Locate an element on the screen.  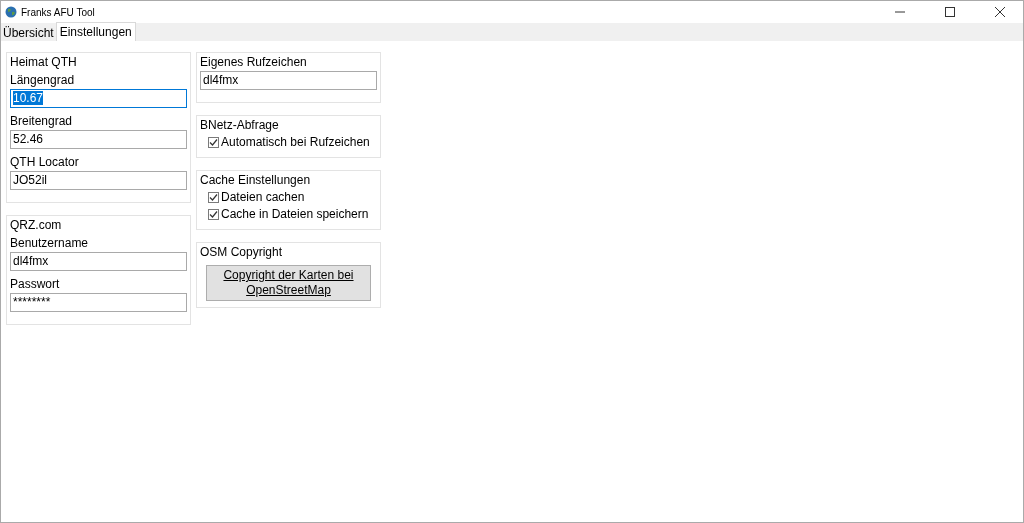
maximize-icon is located at coordinates (950, 12).